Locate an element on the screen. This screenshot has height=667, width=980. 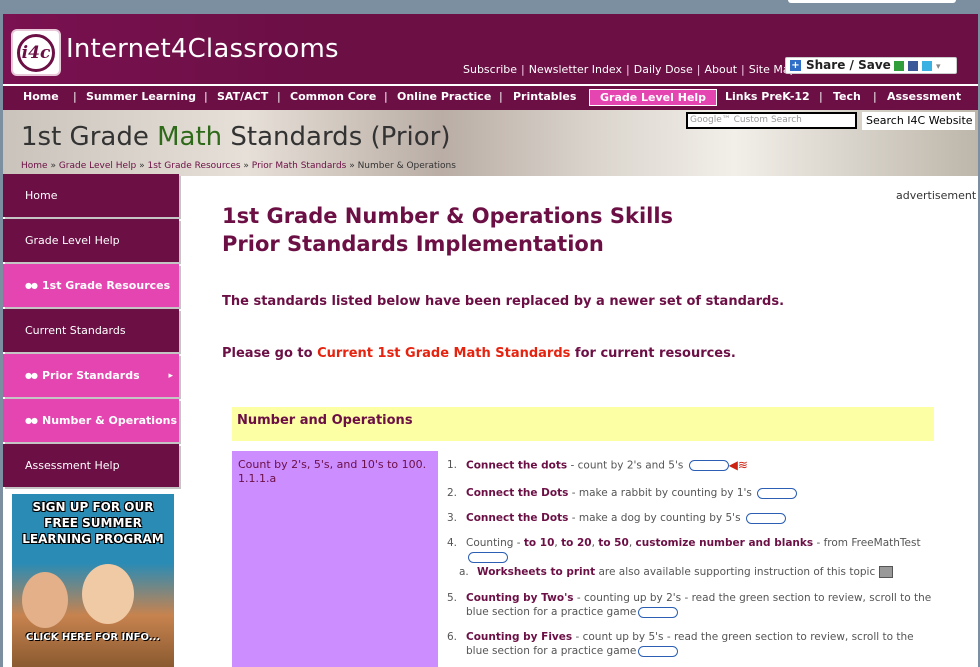
page-title: 1st Grade Math Standards (Prior) is located at coordinates (236, 137).